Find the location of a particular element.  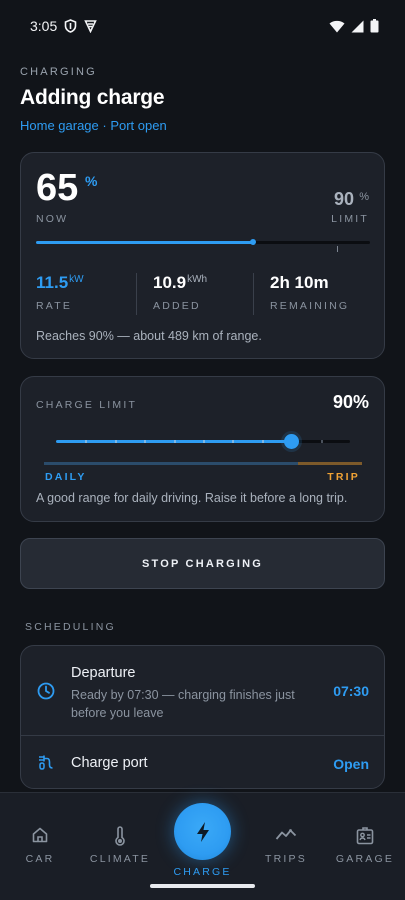

charge-port-icon is located at coordinates (46, 765).